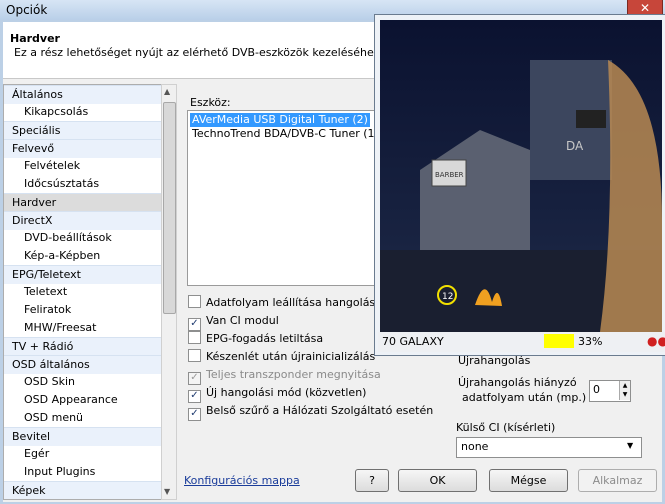 The height and width of the screenshot is (504, 665). What do you see at coordinates (630, 445) in the screenshot?
I see `chevron-down-icon: ▼` at bounding box center [630, 445].